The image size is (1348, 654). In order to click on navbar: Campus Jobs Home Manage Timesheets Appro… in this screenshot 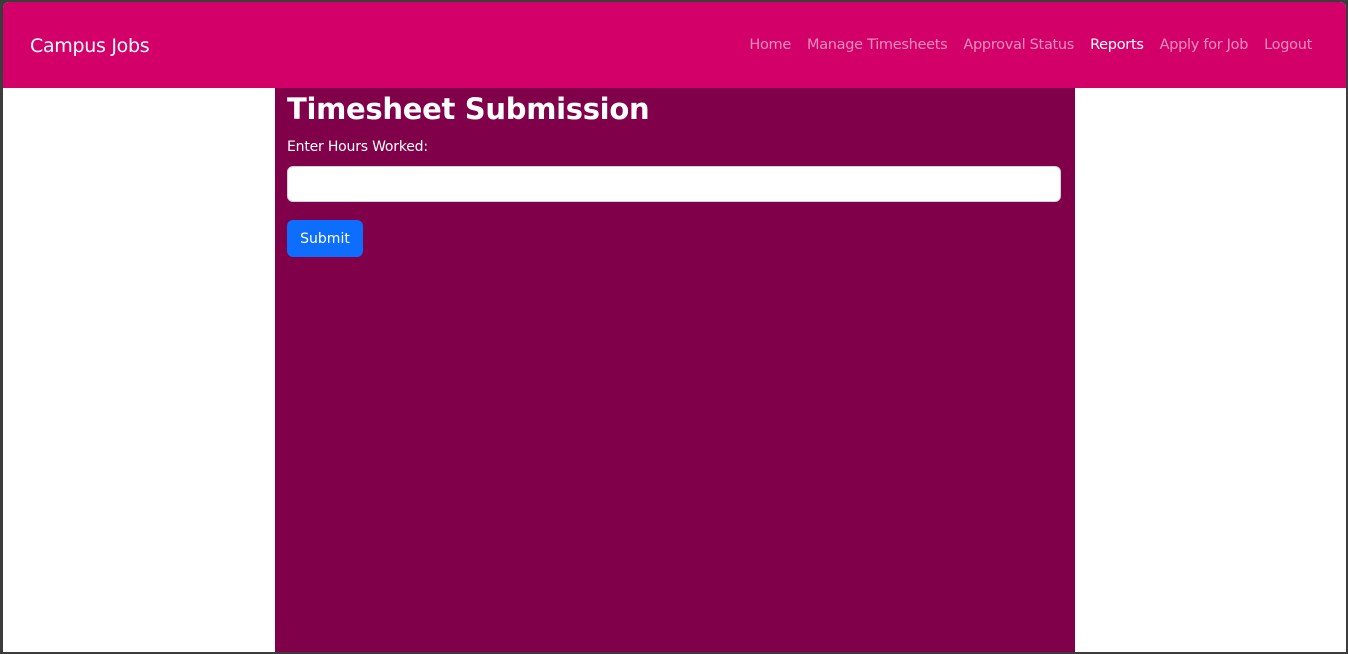, I will do `click(674, 45)`.